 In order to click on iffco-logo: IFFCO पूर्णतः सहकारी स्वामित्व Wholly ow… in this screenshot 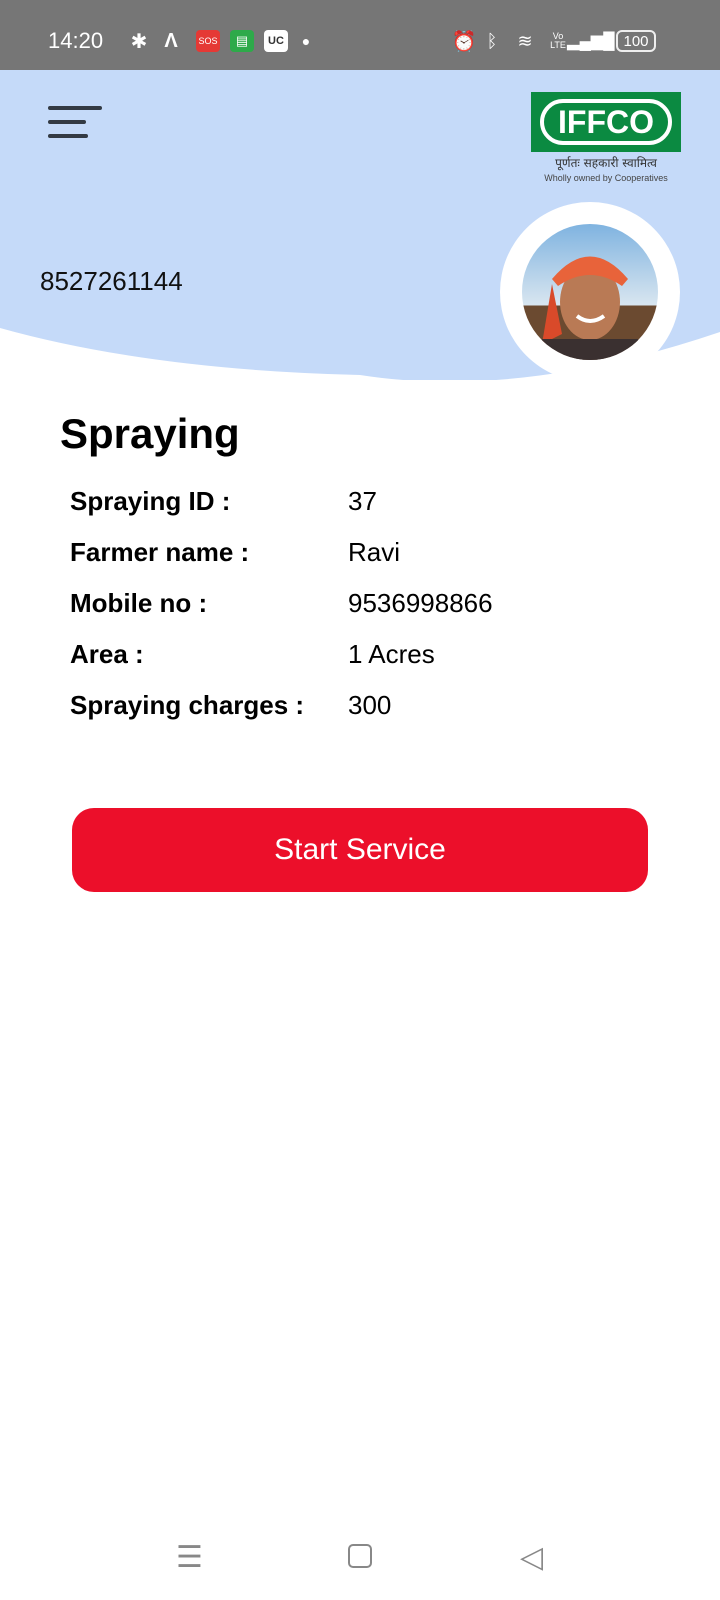, I will do `click(606, 137)`.